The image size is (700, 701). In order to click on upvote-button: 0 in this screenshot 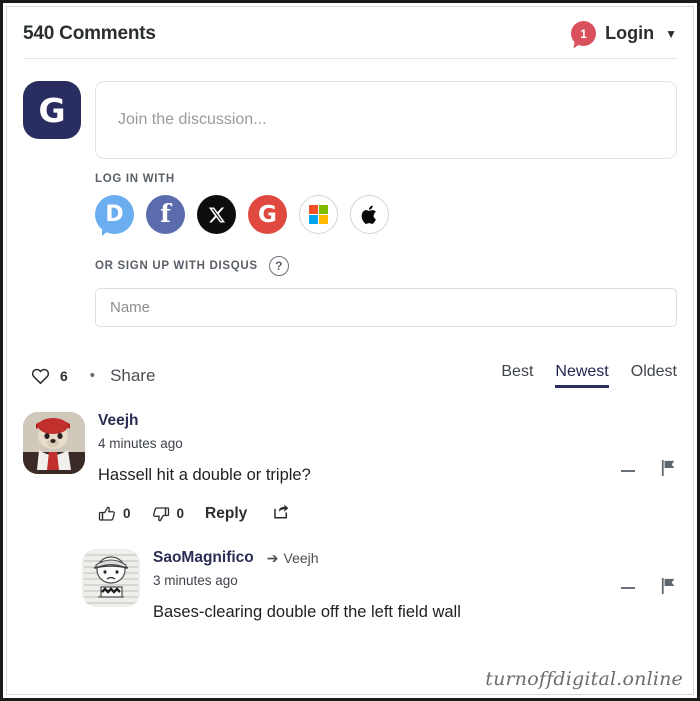, I will do `click(114, 514)`.